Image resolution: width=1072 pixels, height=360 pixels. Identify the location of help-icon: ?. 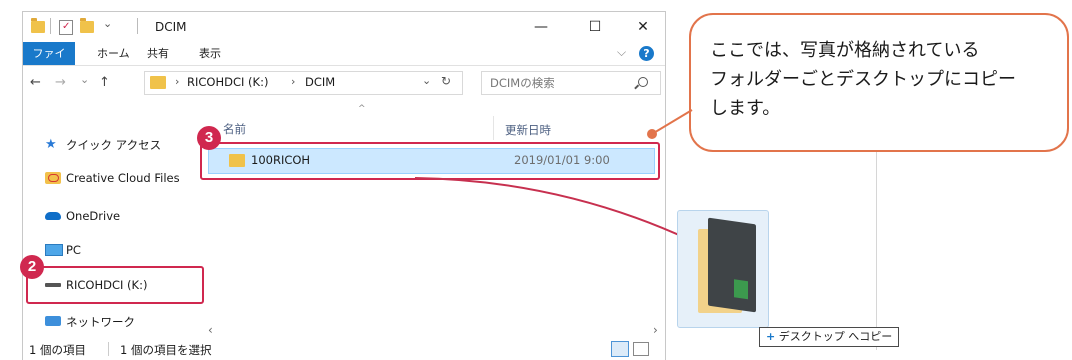
(646, 53).